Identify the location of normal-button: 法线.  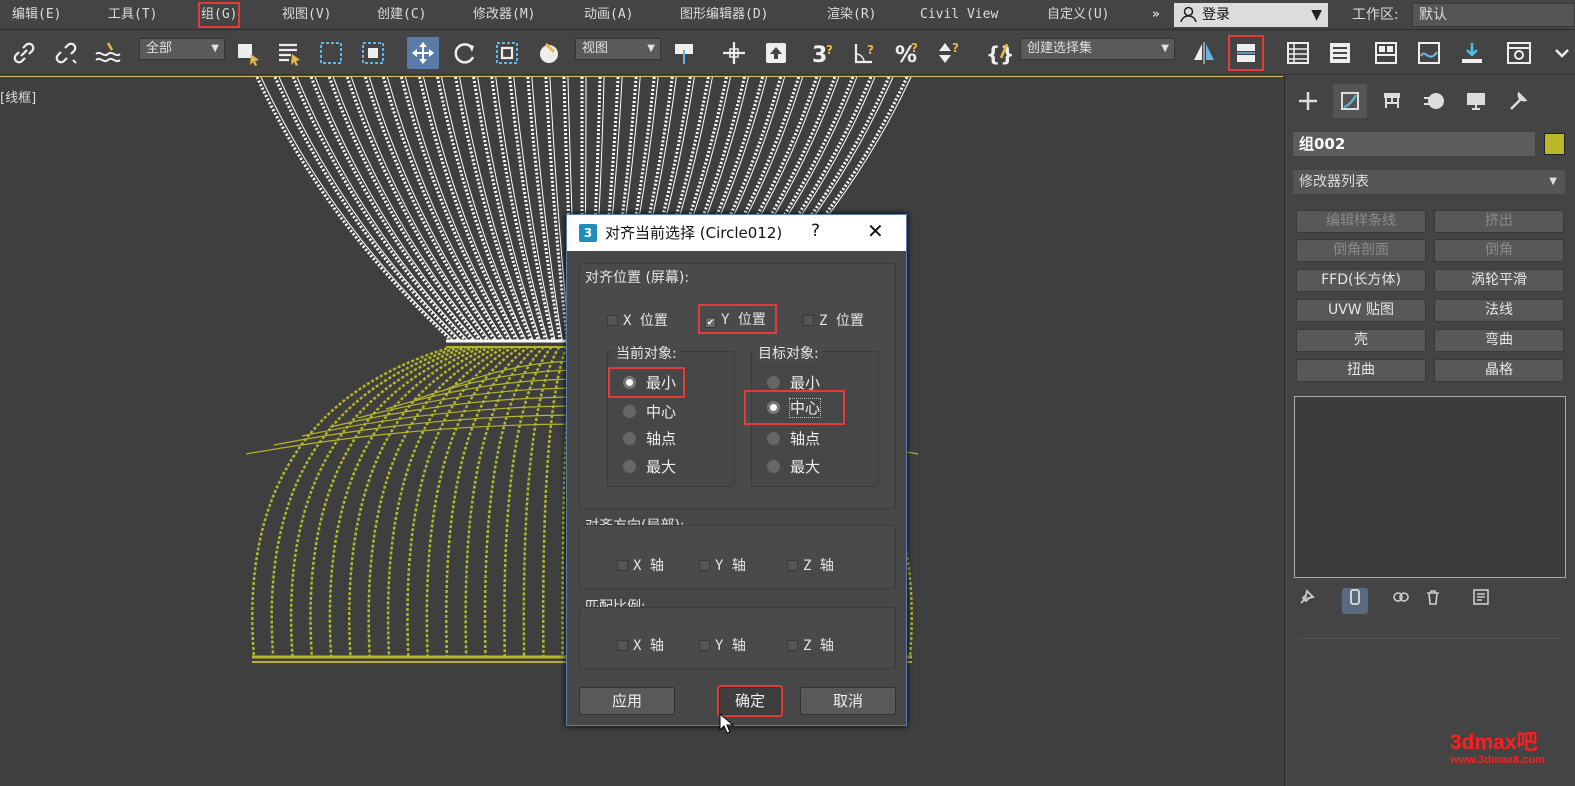
(1499, 310).